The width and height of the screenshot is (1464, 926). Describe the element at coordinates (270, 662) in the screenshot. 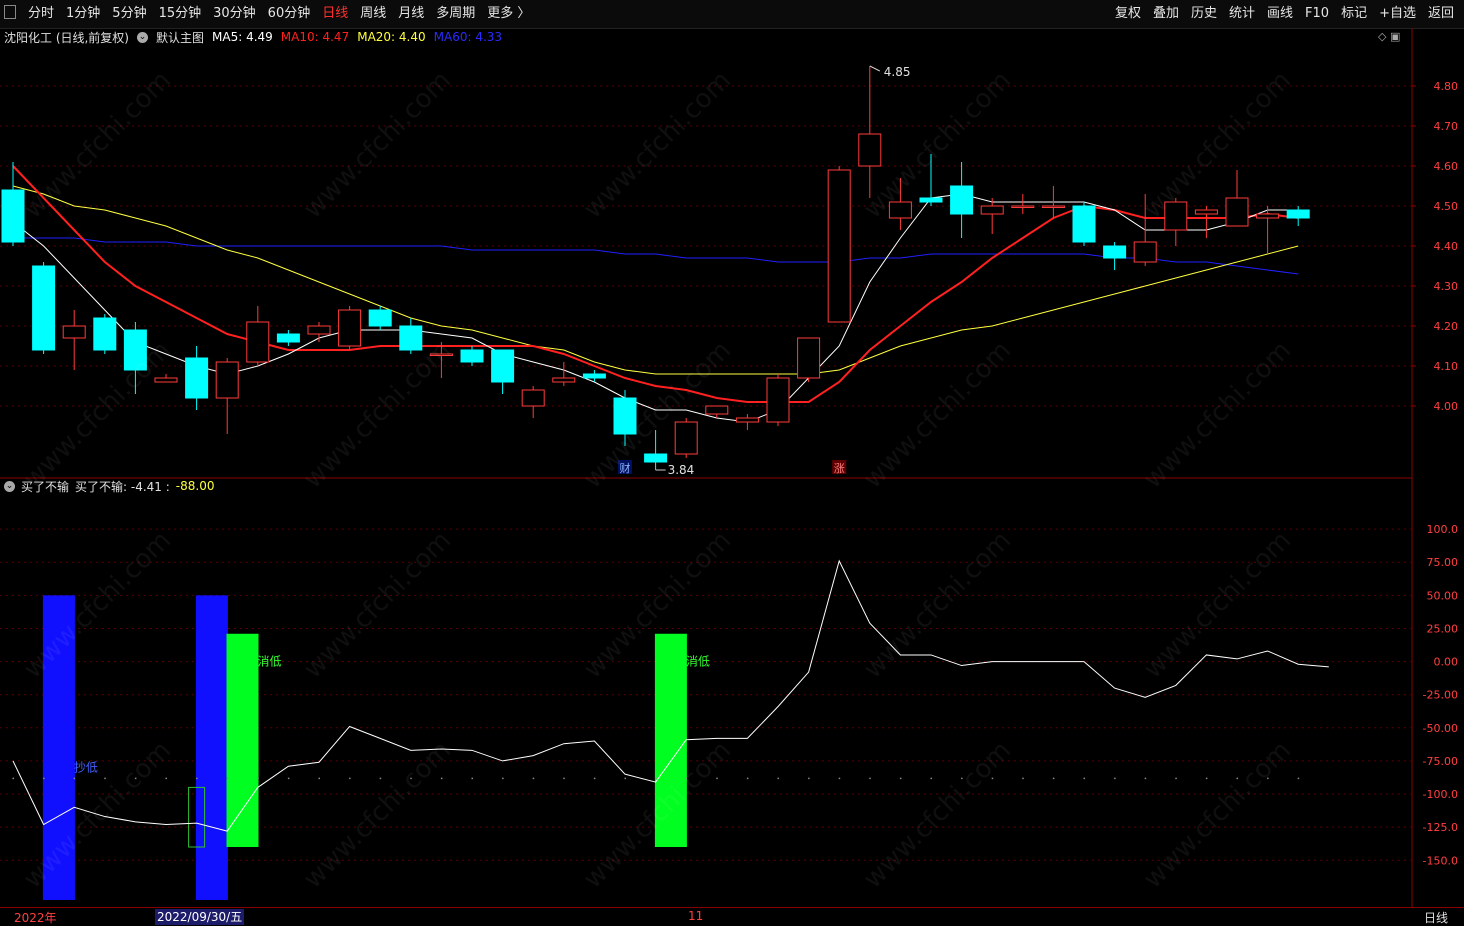

I see `signal-bar-label: 消低` at that location.